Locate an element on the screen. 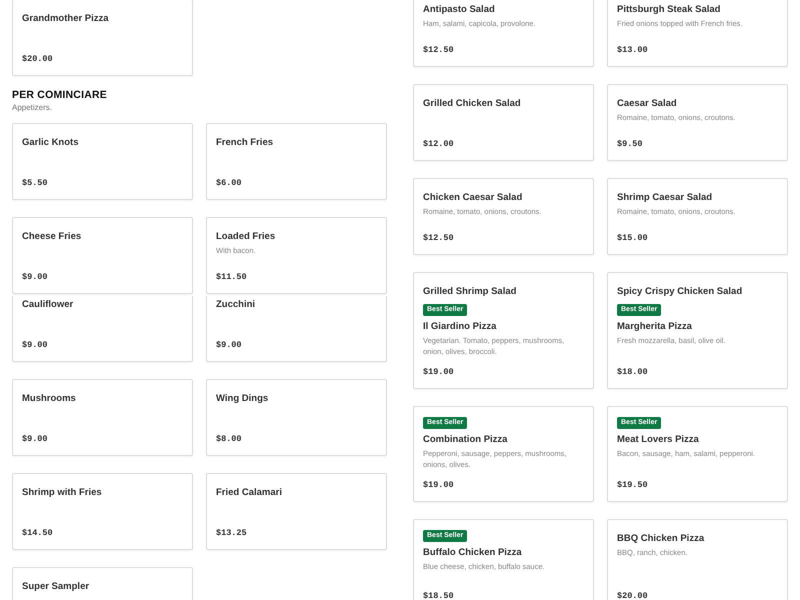 The image size is (800, 600). menu-item-card: Wing Dings $8.00 is located at coordinates (296, 417).